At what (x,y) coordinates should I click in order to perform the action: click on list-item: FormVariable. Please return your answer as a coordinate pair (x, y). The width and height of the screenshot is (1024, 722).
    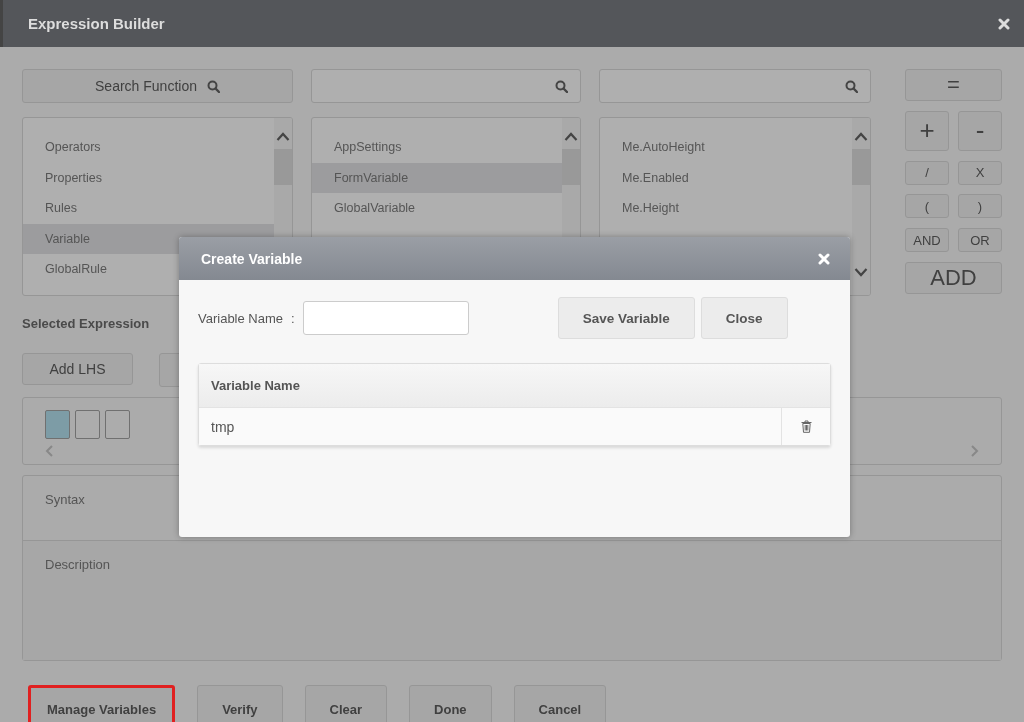
    Looking at the image, I should click on (437, 177).